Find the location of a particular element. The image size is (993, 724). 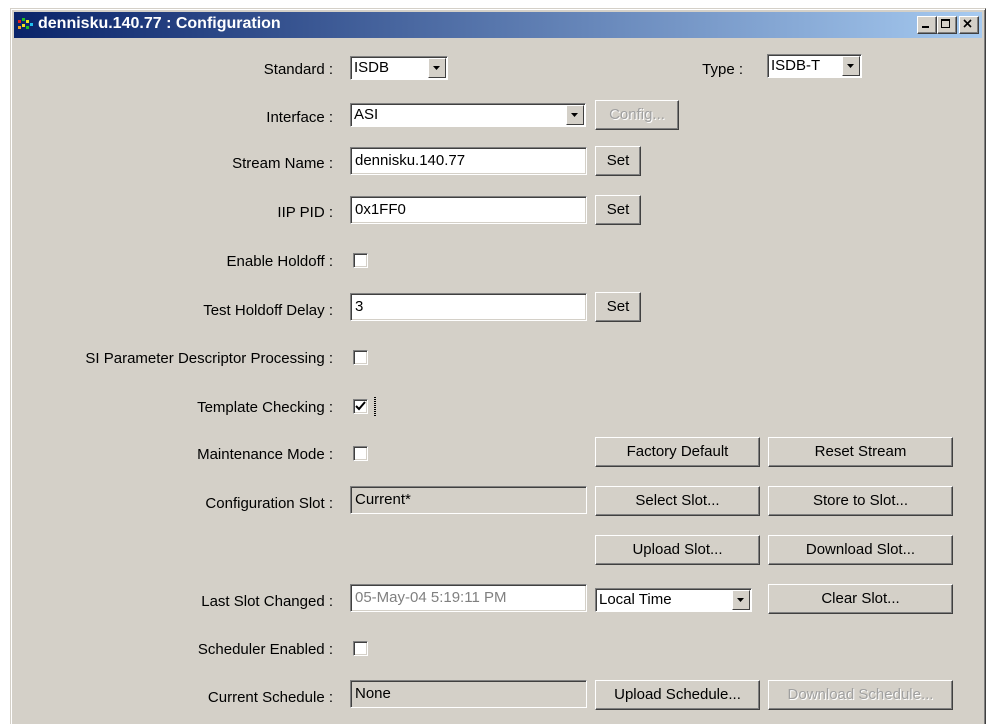

standard-label: Standard : is located at coordinates (298, 69).